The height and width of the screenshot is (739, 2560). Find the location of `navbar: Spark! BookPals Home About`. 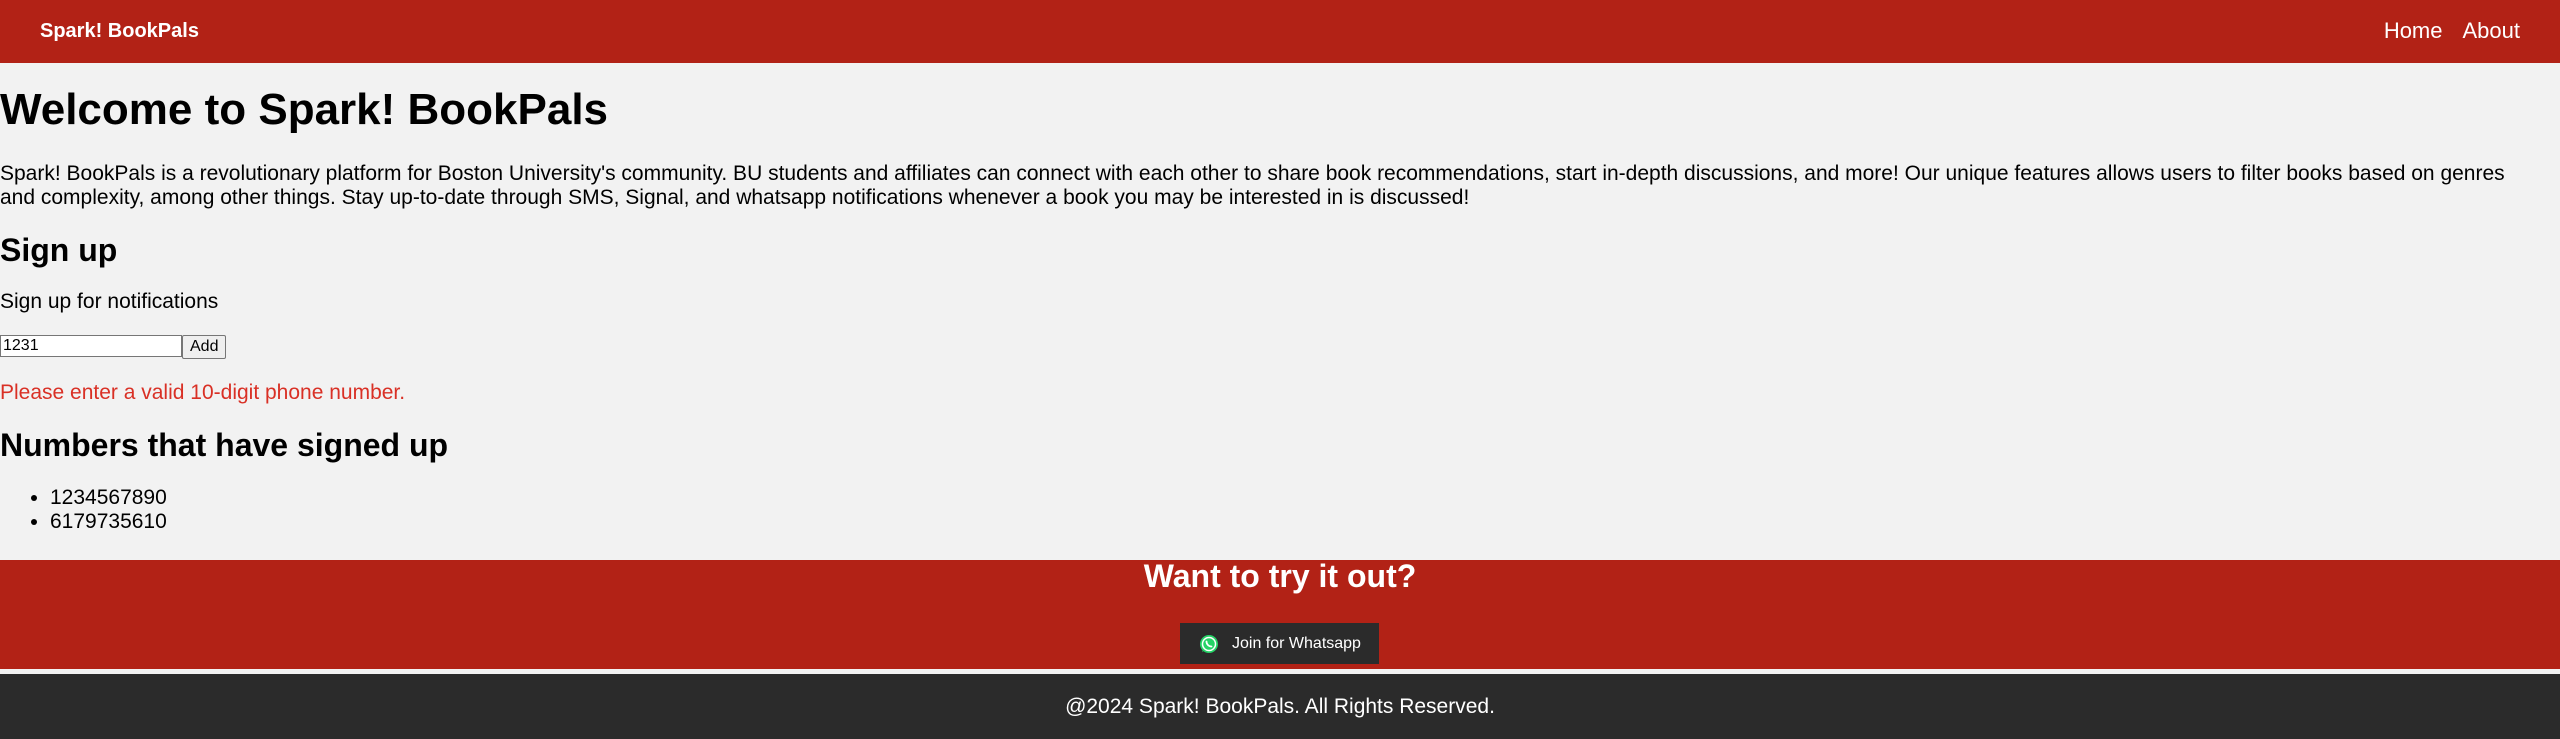

navbar: Spark! BookPals Home About is located at coordinates (1280, 31).